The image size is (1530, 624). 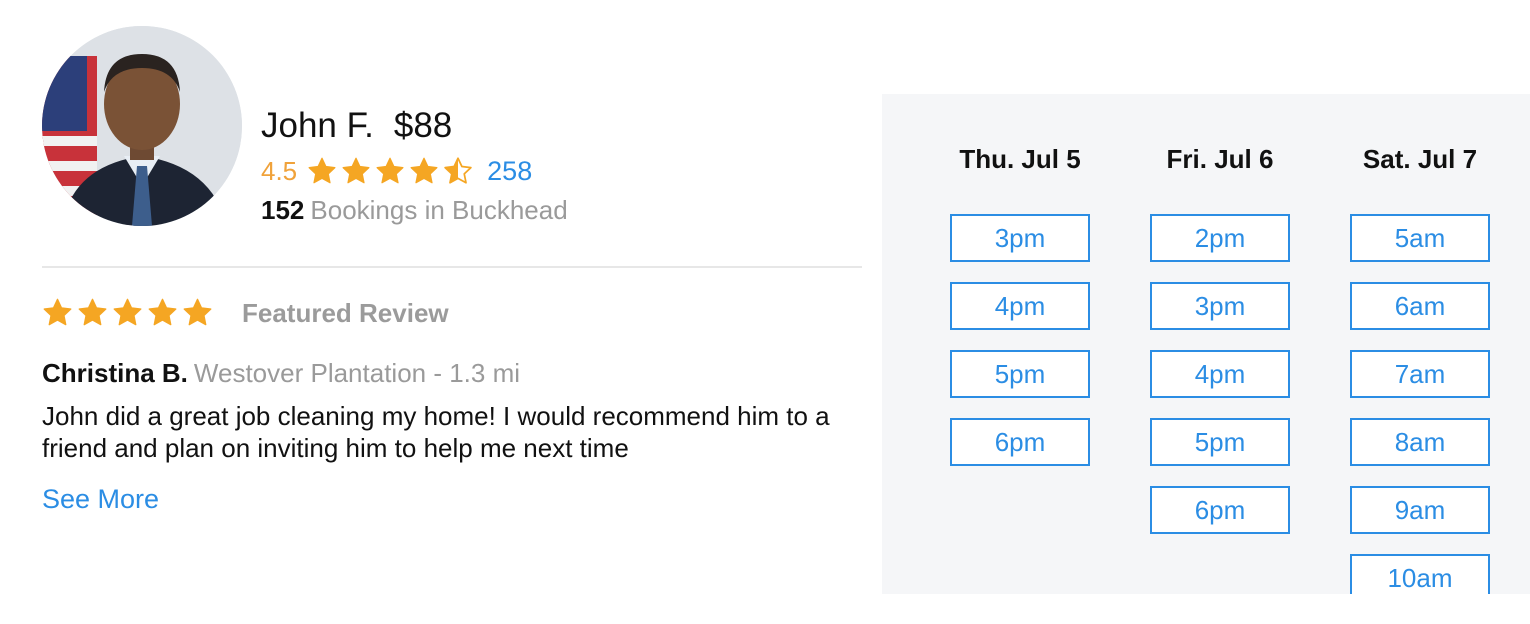 What do you see at coordinates (100, 499) in the screenshot?
I see `see-more-link: See More` at bounding box center [100, 499].